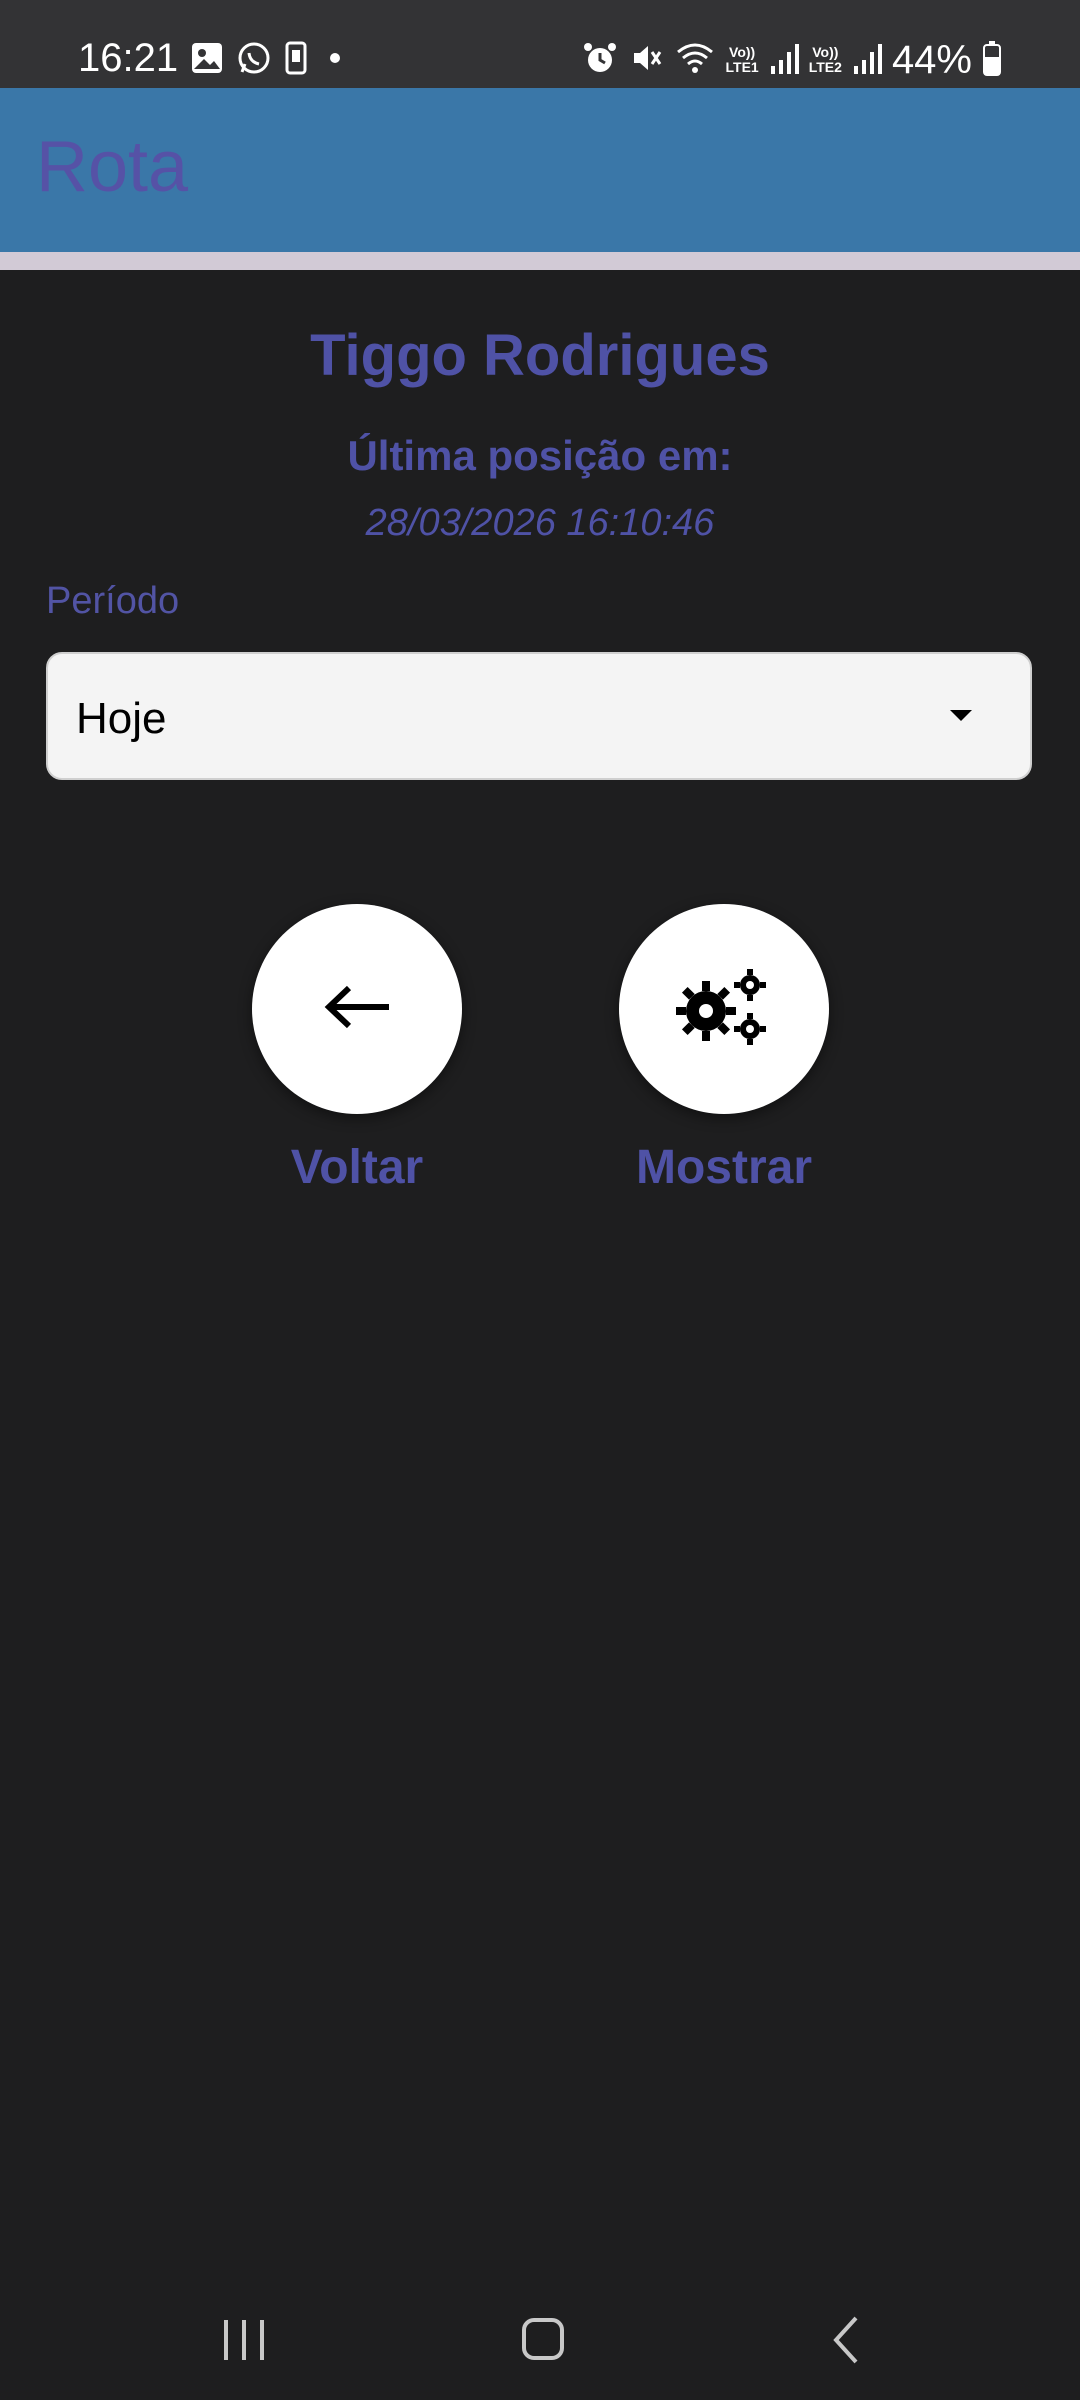 Image resolution: width=1080 pixels, height=2400 pixels. What do you see at coordinates (540, 170) in the screenshot?
I see `app-bar: Rota` at bounding box center [540, 170].